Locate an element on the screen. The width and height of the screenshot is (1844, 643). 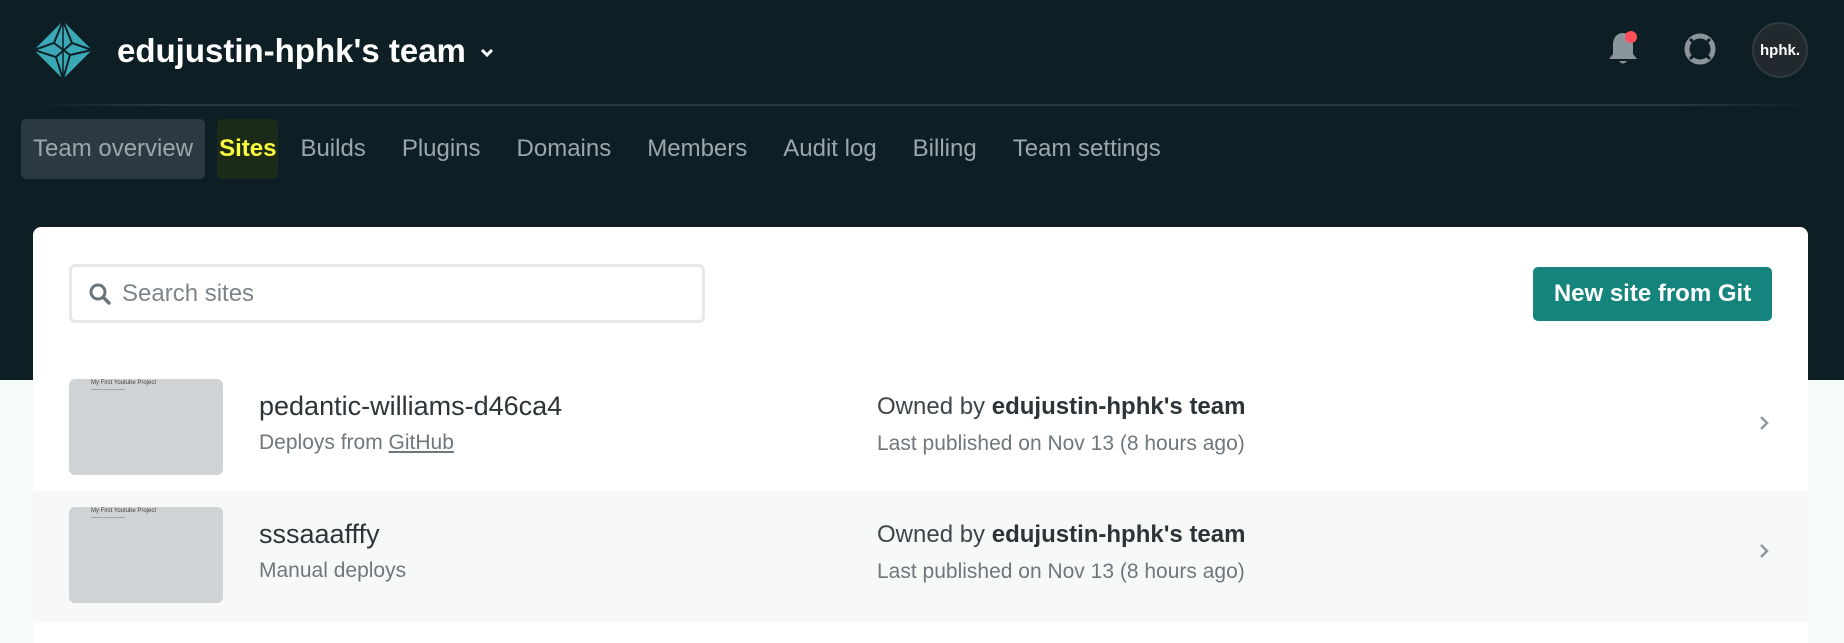
team-switcher: edujustin-hphk's team is located at coordinates (305, 51).